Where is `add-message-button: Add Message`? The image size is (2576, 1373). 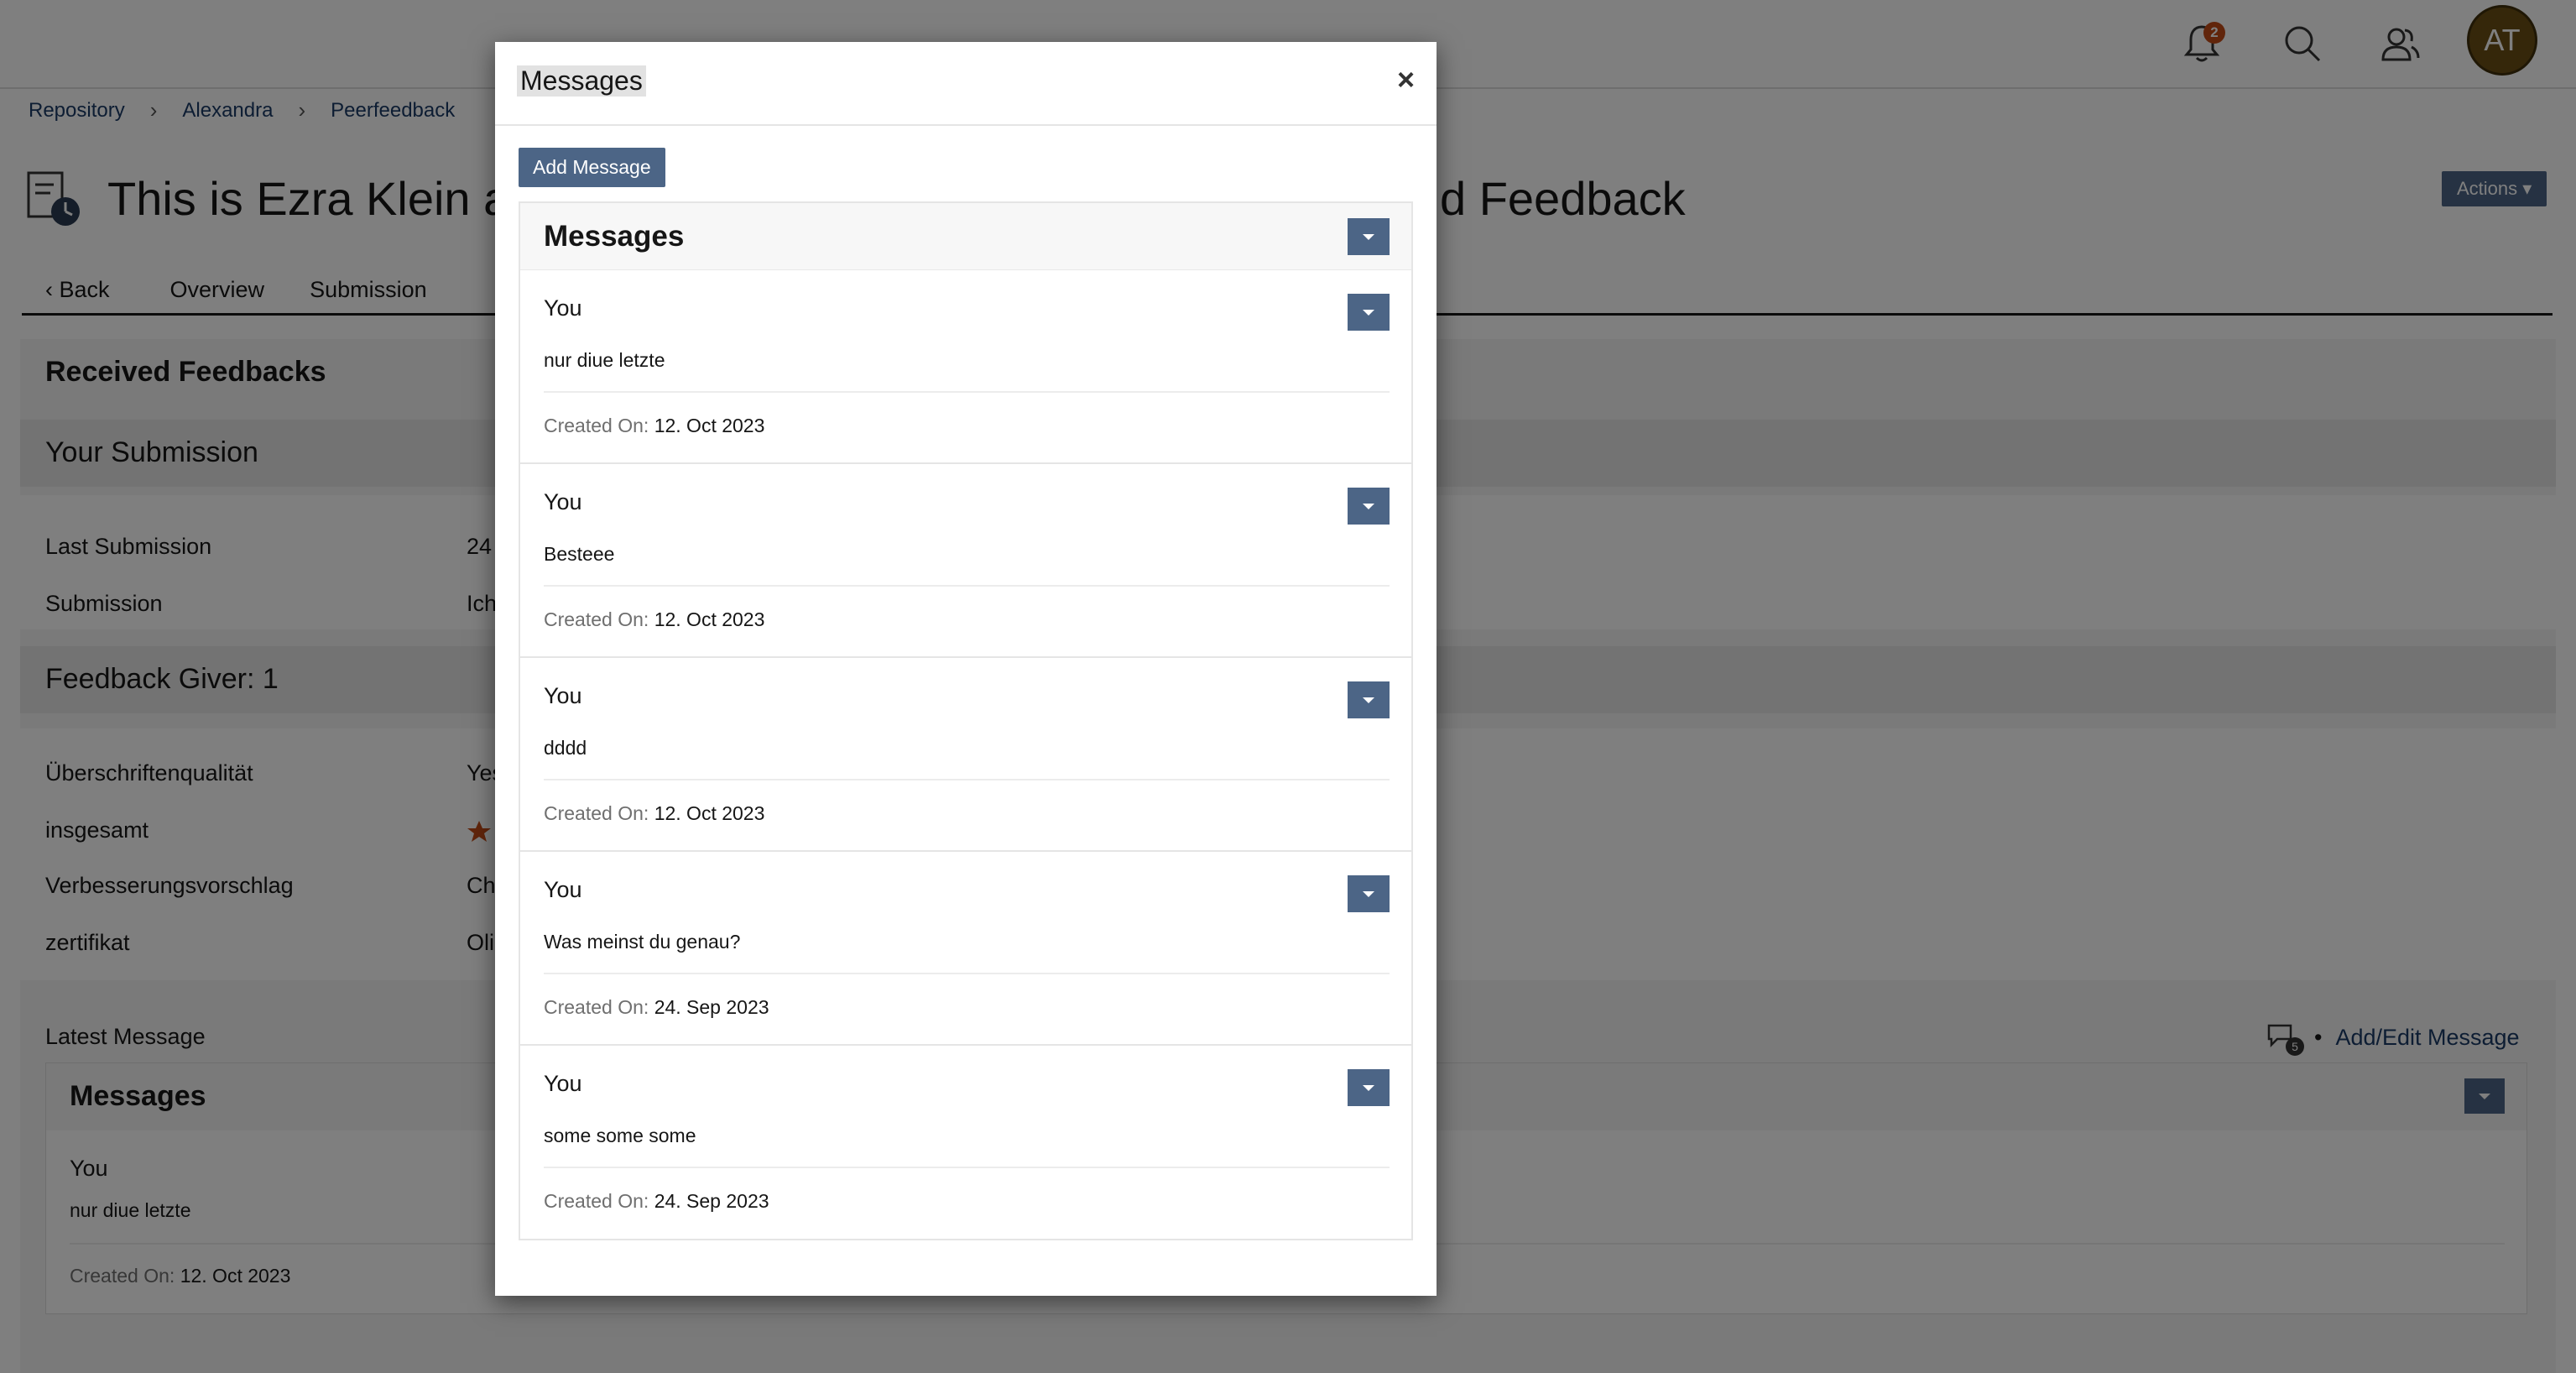 add-message-button: Add Message is located at coordinates (592, 168).